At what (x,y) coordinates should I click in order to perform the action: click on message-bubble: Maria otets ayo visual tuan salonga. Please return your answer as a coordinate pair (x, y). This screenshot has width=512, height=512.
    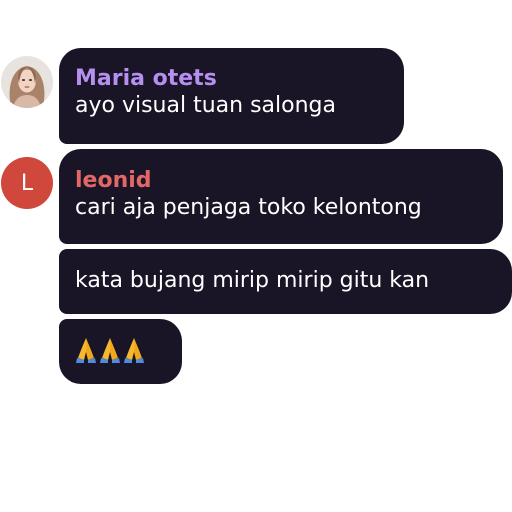
    Looking at the image, I should click on (231, 96).